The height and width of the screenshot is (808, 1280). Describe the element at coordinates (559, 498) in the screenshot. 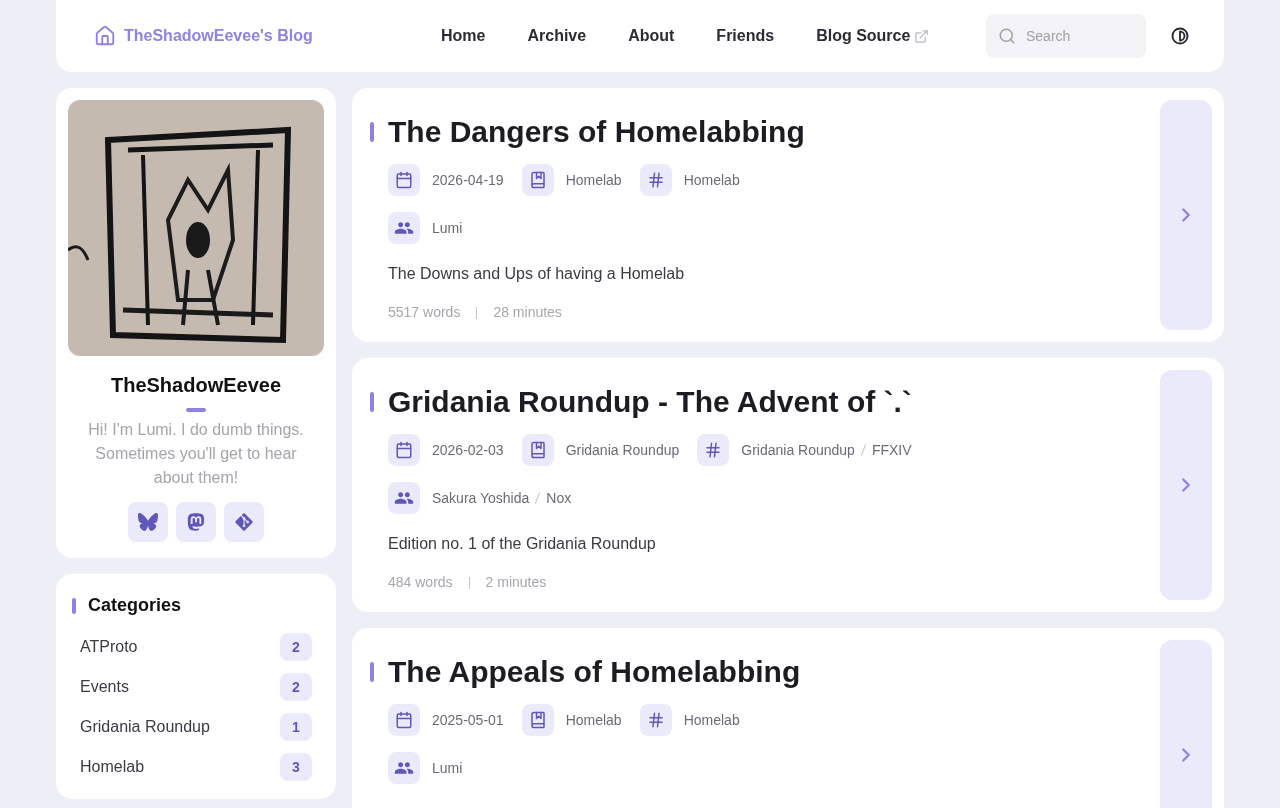

I see `post-author: Nox` at that location.